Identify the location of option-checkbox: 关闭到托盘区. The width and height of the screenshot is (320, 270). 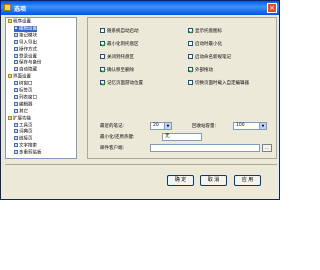
(117, 57).